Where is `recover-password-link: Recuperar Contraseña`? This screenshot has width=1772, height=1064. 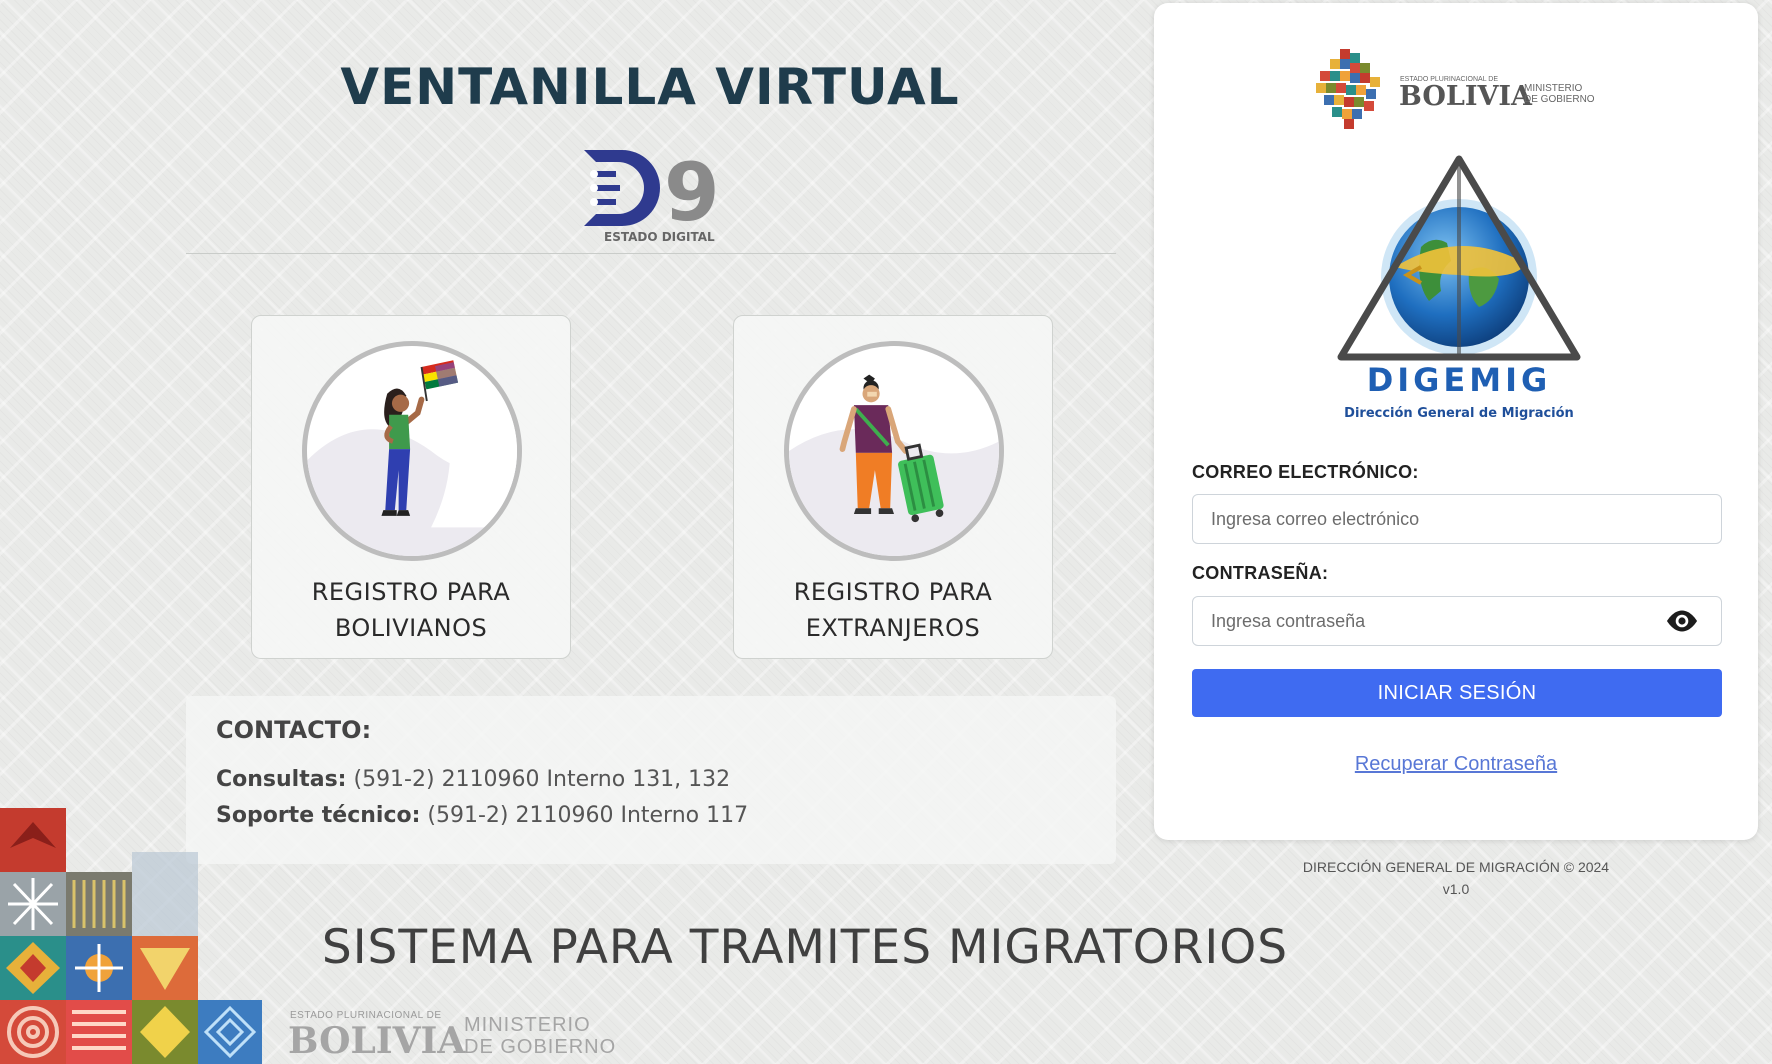
recover-password-link: Recuperar Contraseña is located at coordinates (1456, 764).